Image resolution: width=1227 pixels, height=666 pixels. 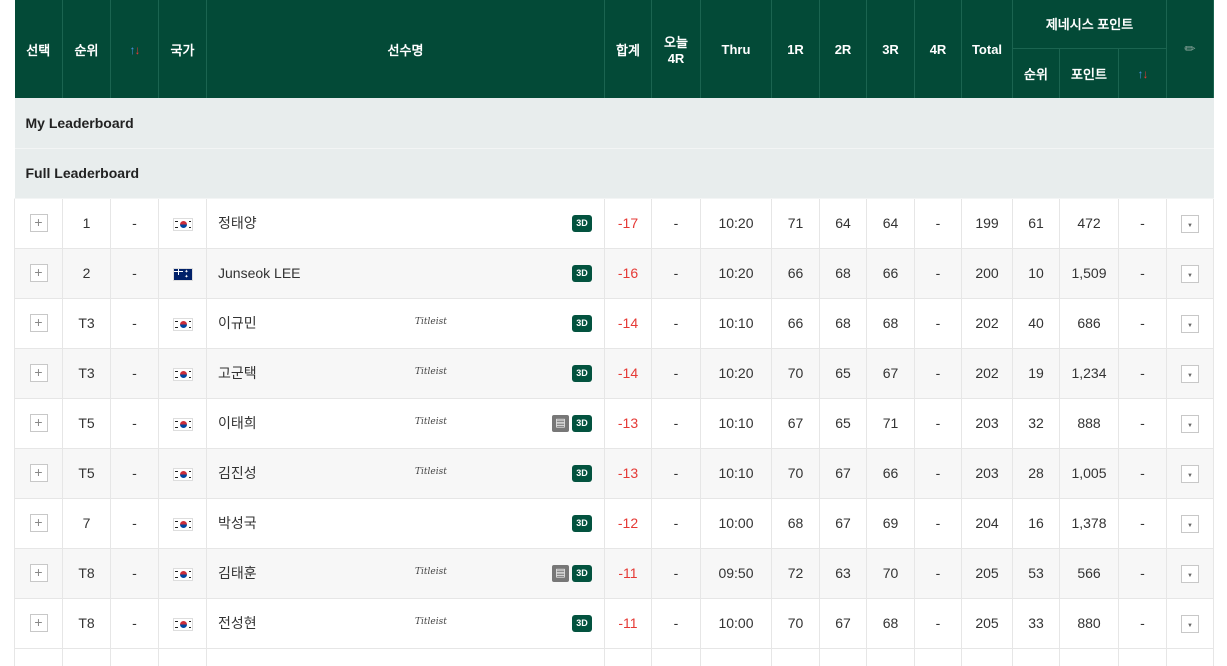 What do you see at coordinates (1089, 473) in the screenshot?
I see `cell-gp-points: 1,005` at bounding box center [1089, 473].